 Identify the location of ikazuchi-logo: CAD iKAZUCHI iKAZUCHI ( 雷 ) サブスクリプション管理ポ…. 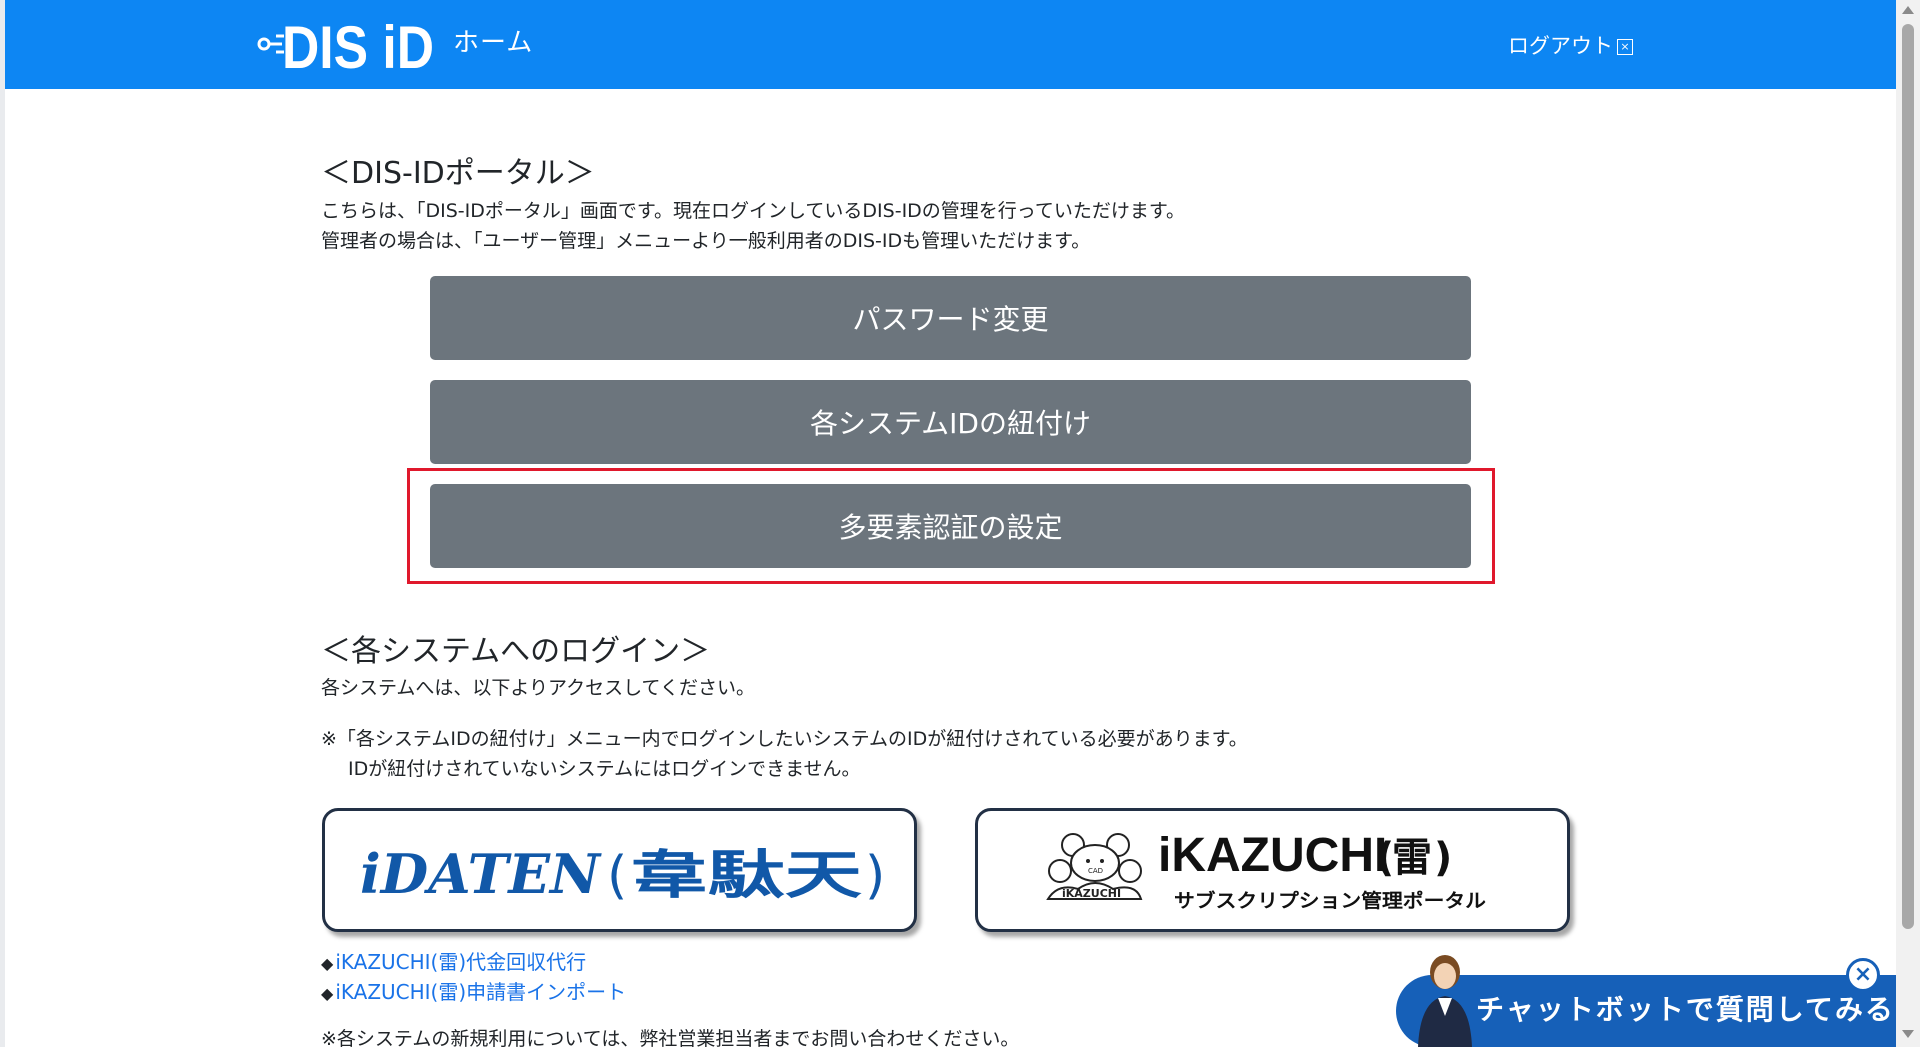
(1266, 870).